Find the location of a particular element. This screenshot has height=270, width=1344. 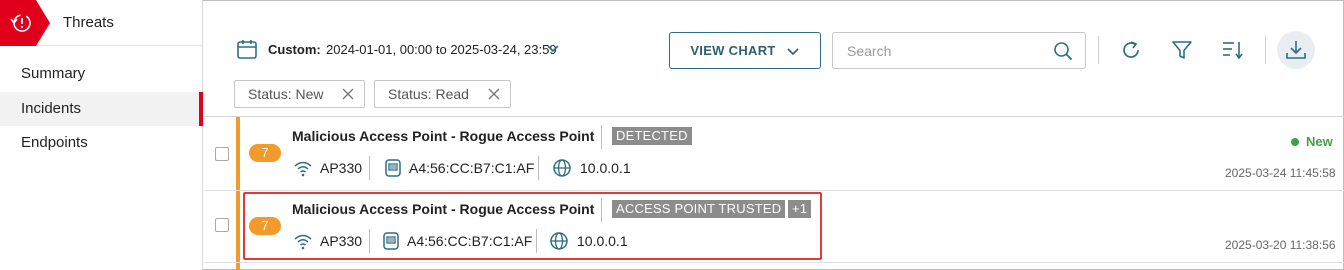

search-input is located at coordinates (947, 51).